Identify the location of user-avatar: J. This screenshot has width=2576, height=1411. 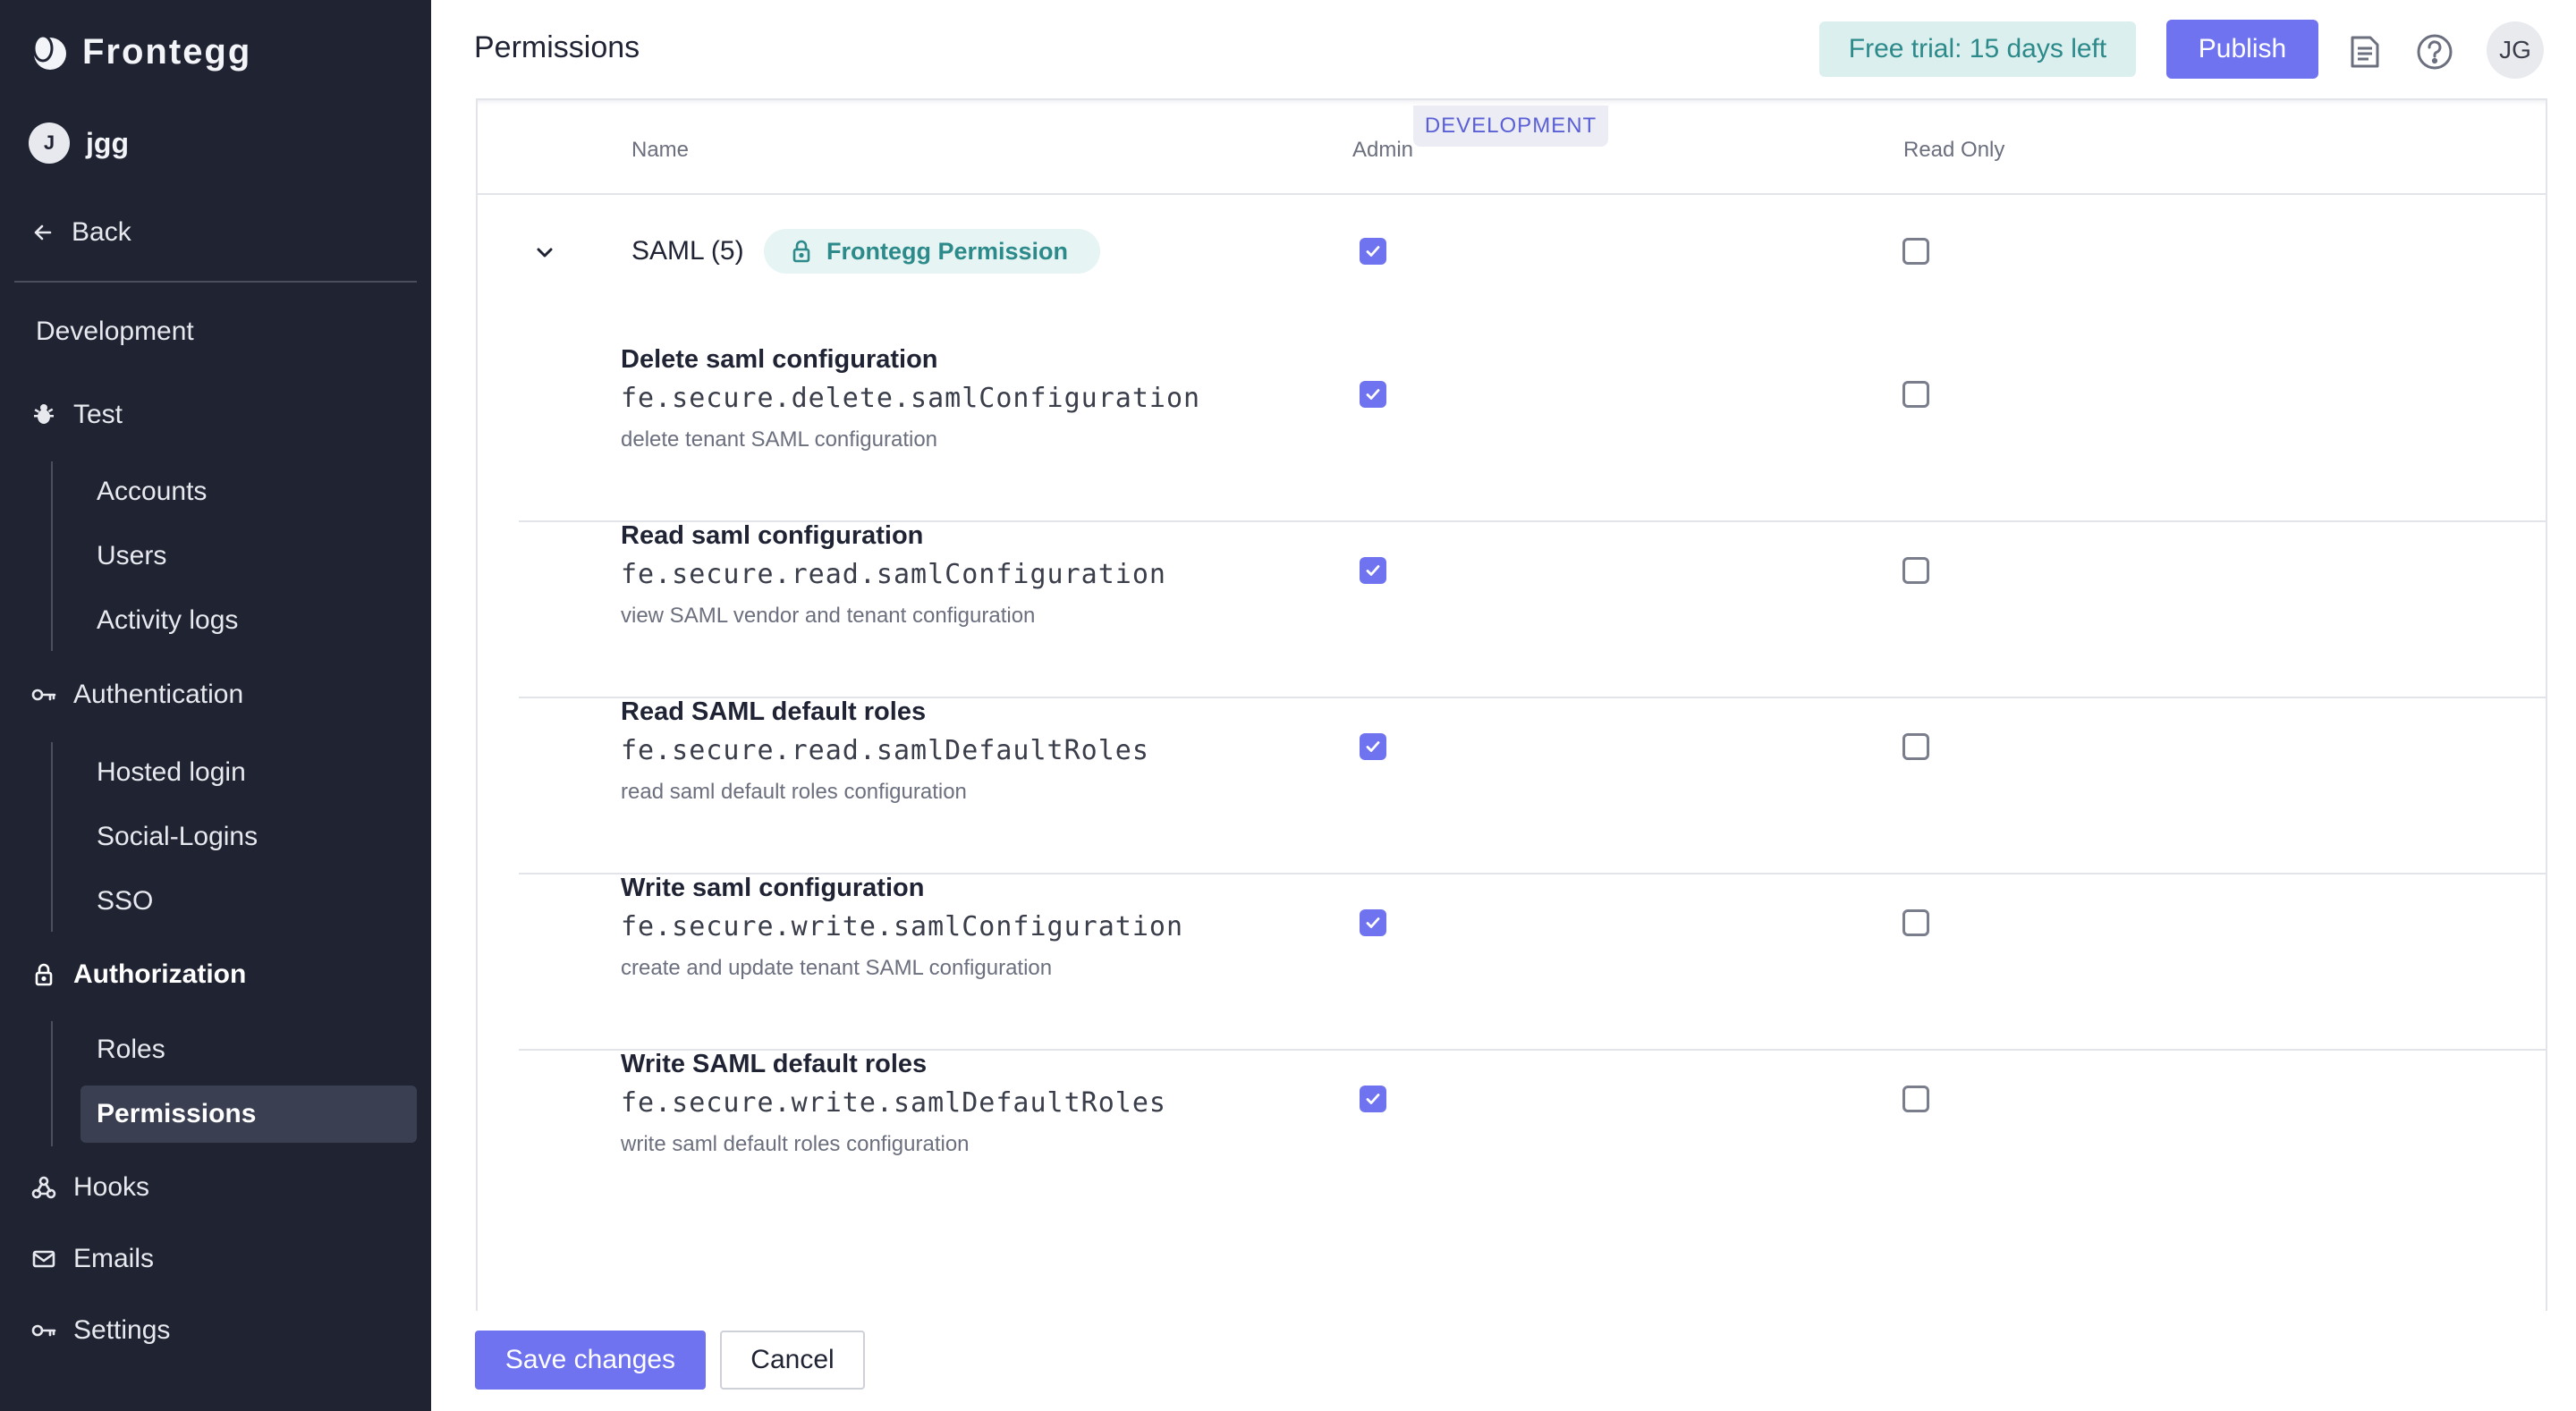
(49, 143).